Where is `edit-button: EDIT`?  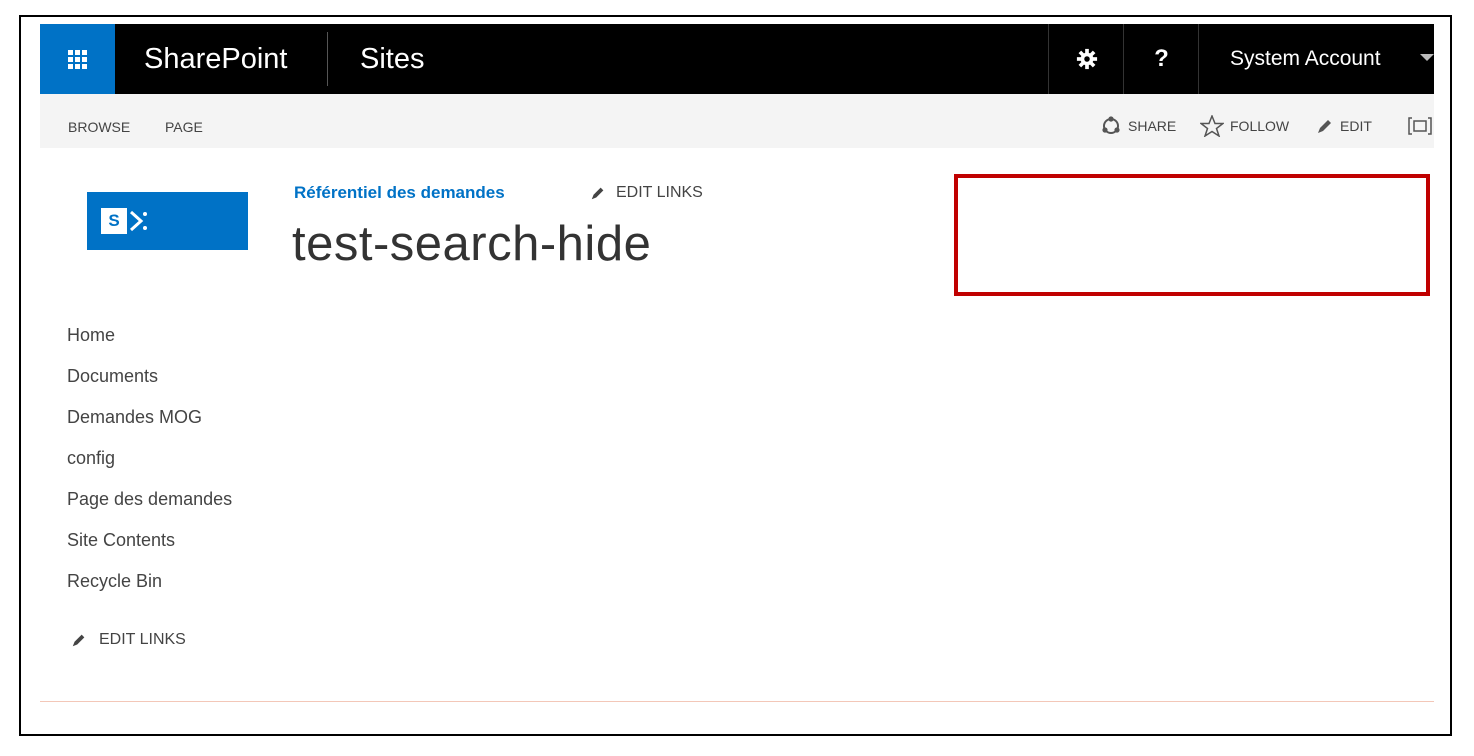 edit-button: EDIT is located at coordinates (1344, 121).